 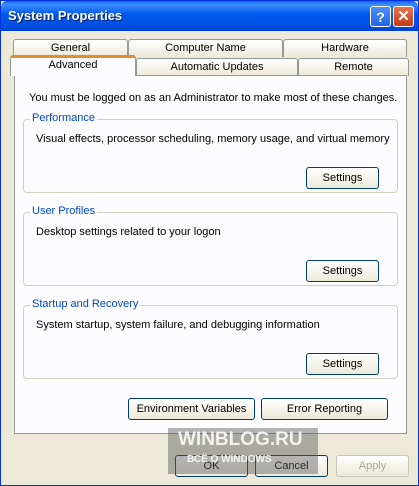 What do you see at coordinates (128, 232) in the screenshot?
I see `user-profiles-description: Desktop settings related to your logon` at bounding box center [128, 232].